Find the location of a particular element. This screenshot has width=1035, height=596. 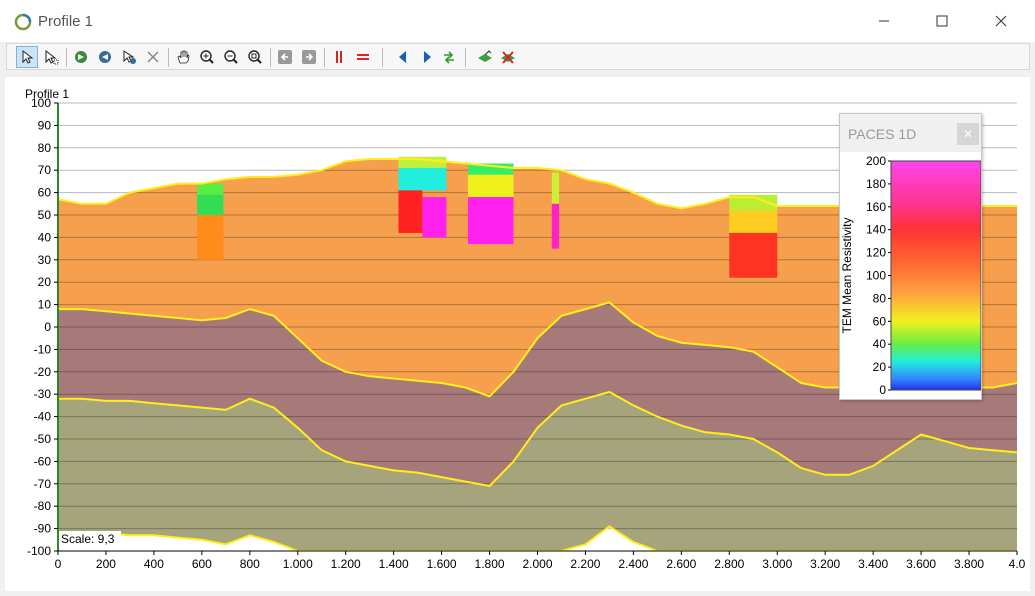

legend-close-button: ✕ is located at coordinates (968, 134).